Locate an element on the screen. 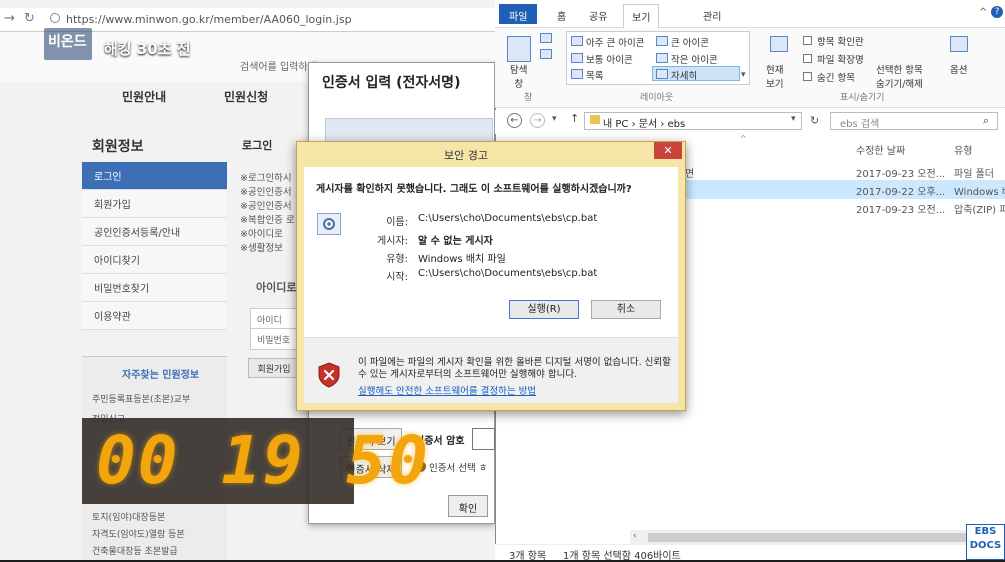  gallery-more-icon: ▾ is located at coordinates (743, 75).